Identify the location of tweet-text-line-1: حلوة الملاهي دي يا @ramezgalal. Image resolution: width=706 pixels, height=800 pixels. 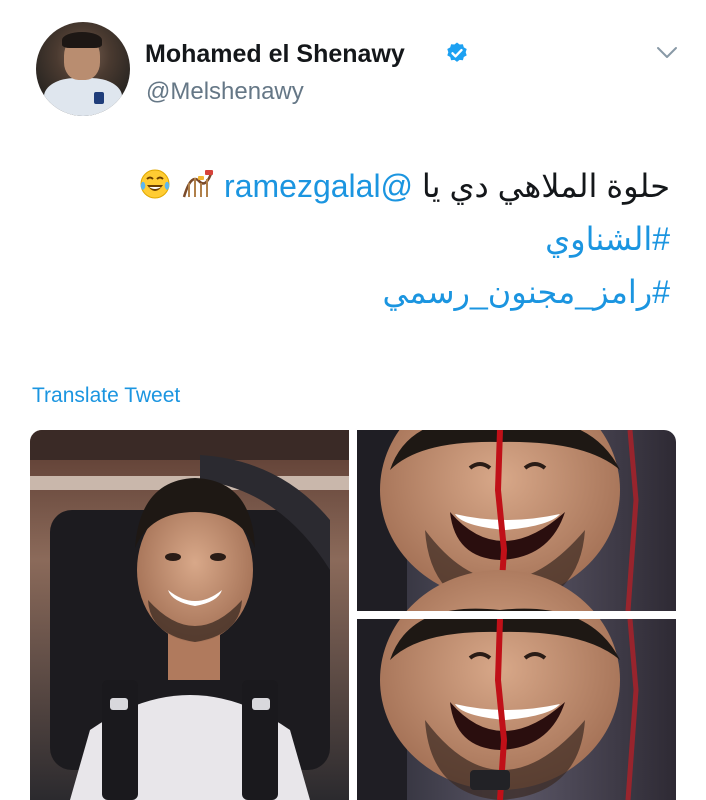
(360, 186).